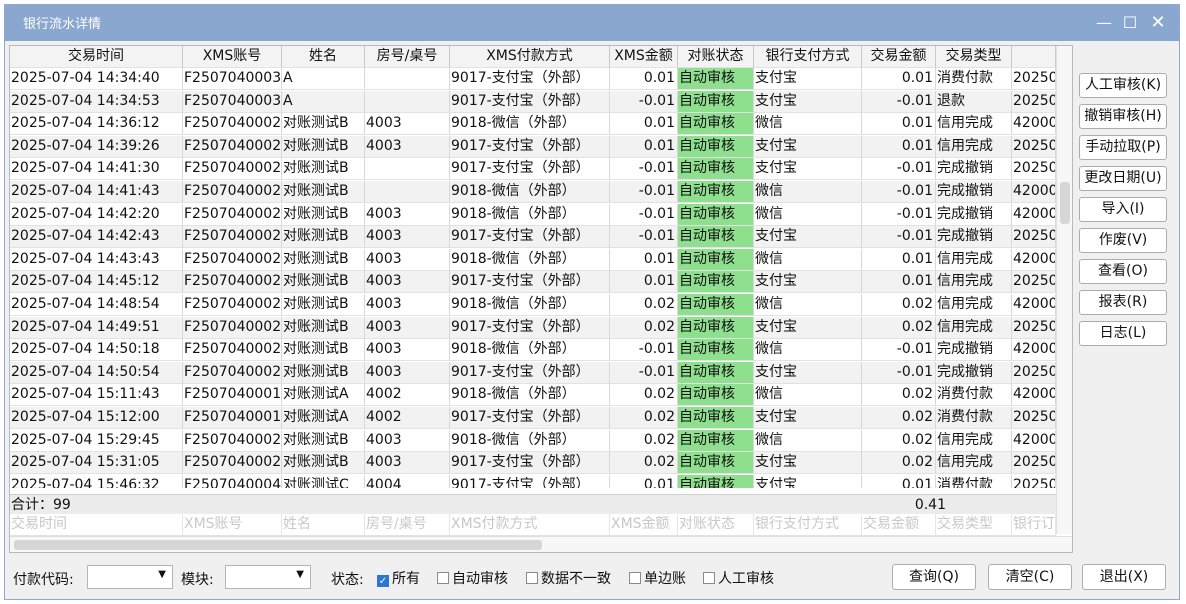 This screenshot has height=604, width=1186. I want to click on pay-code-select: ▼, so click(130, 577).